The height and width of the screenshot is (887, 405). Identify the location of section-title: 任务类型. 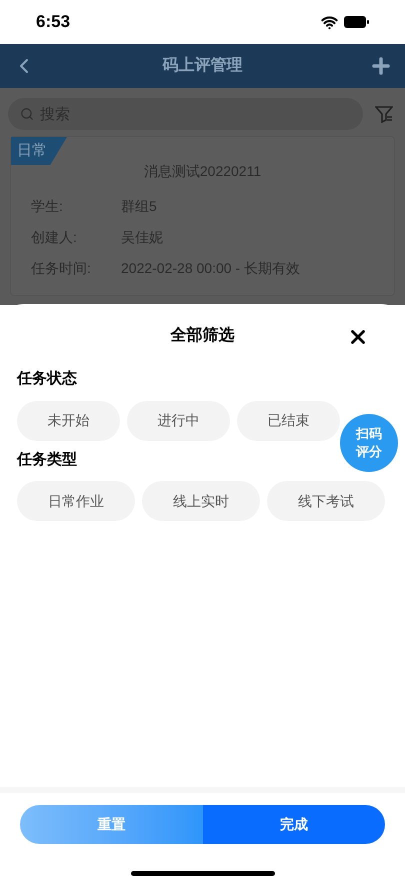
(47, 460).